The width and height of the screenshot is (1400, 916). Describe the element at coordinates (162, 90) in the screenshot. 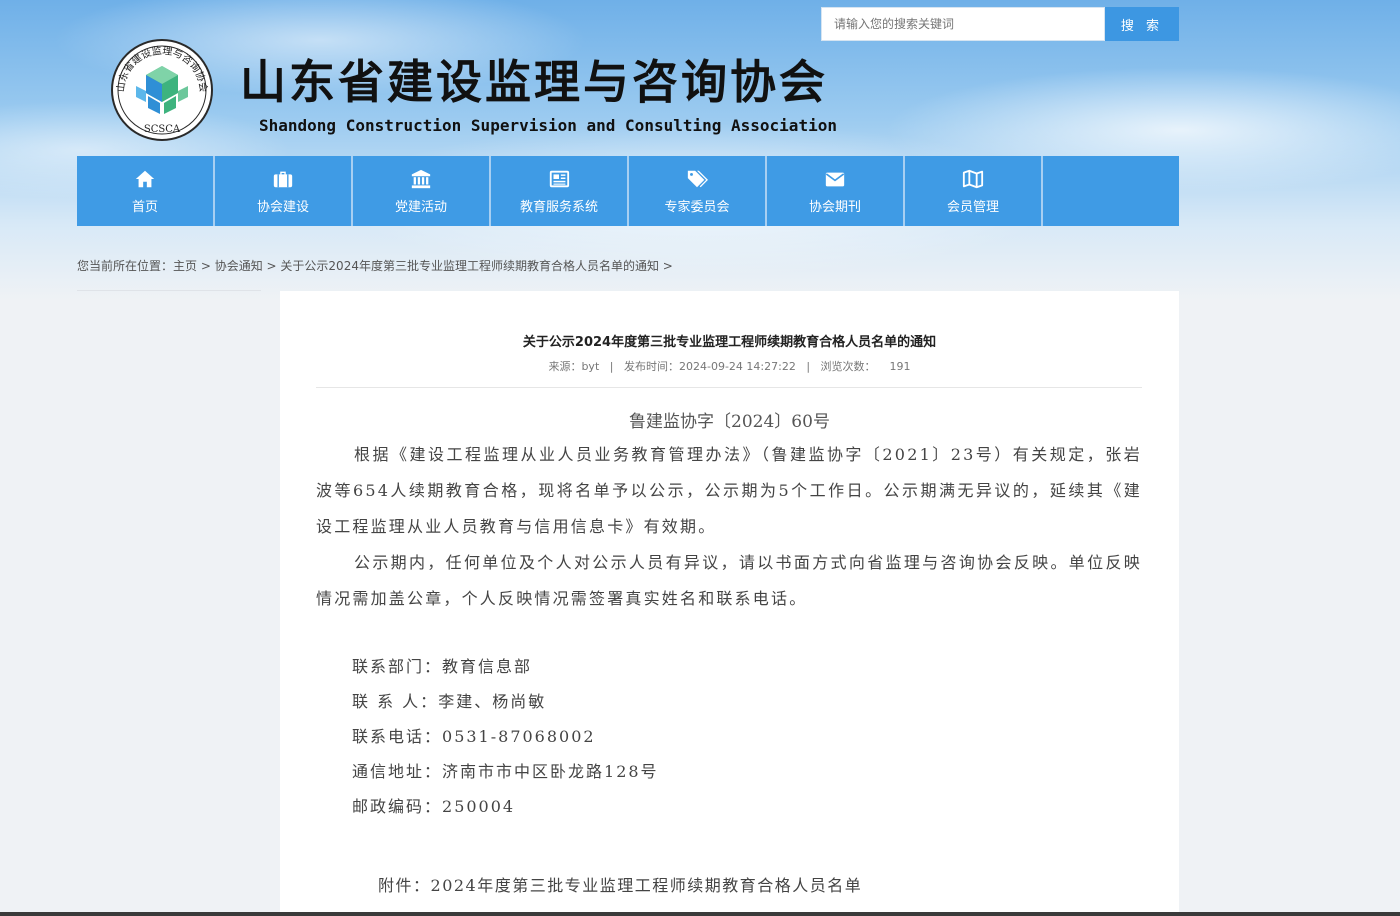

I see `association-logo: 山东省建设监理与咨询协会 SCSCA` at that location.